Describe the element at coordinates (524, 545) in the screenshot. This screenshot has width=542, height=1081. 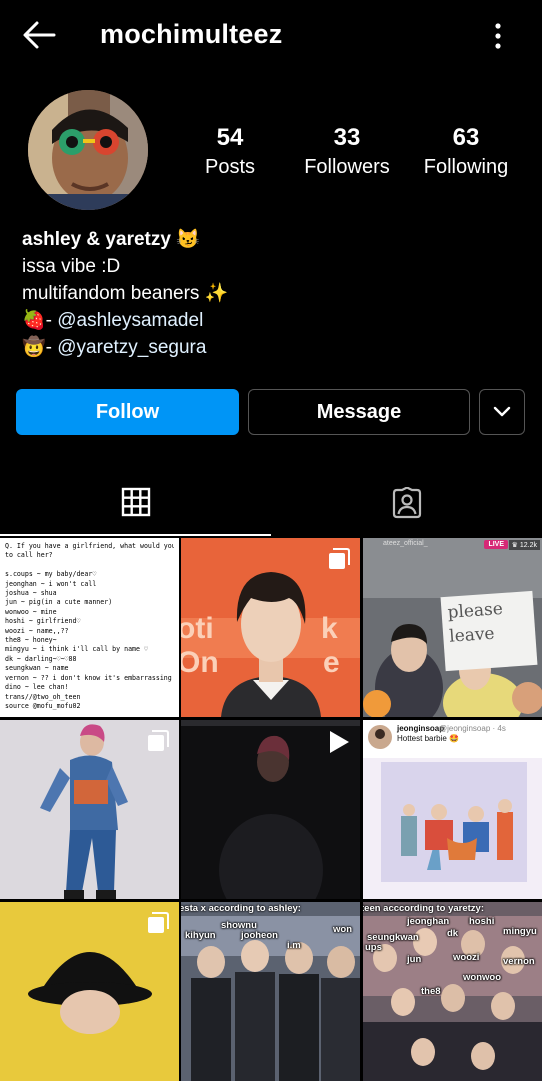
I see `live-viewer-count: ♛ 12.2k` at that location.